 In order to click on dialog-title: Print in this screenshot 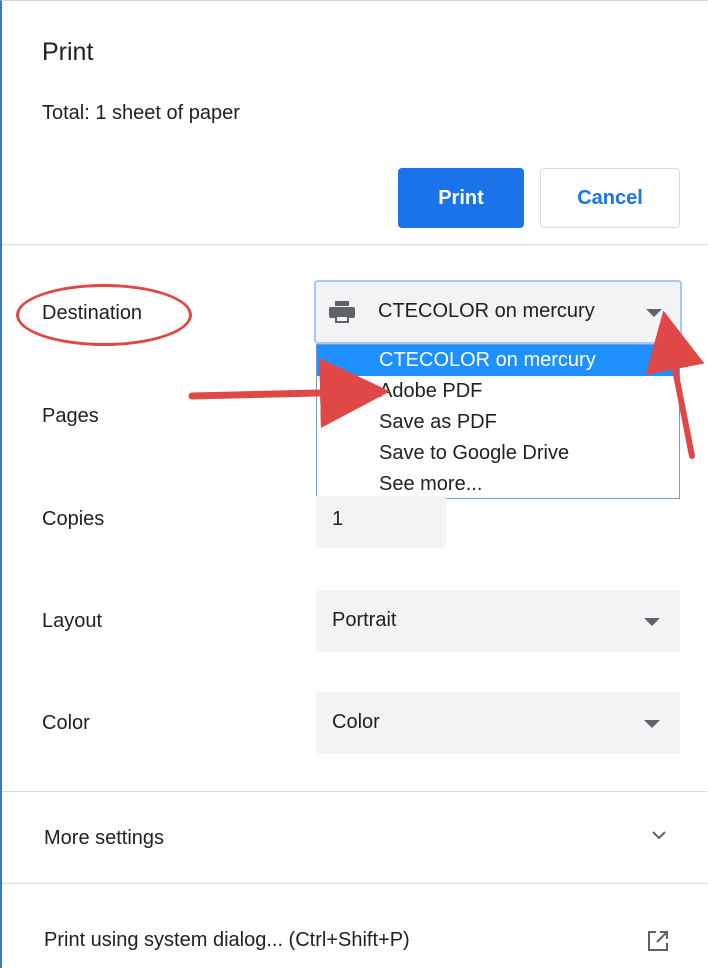, I will do `click(68, 52)`.